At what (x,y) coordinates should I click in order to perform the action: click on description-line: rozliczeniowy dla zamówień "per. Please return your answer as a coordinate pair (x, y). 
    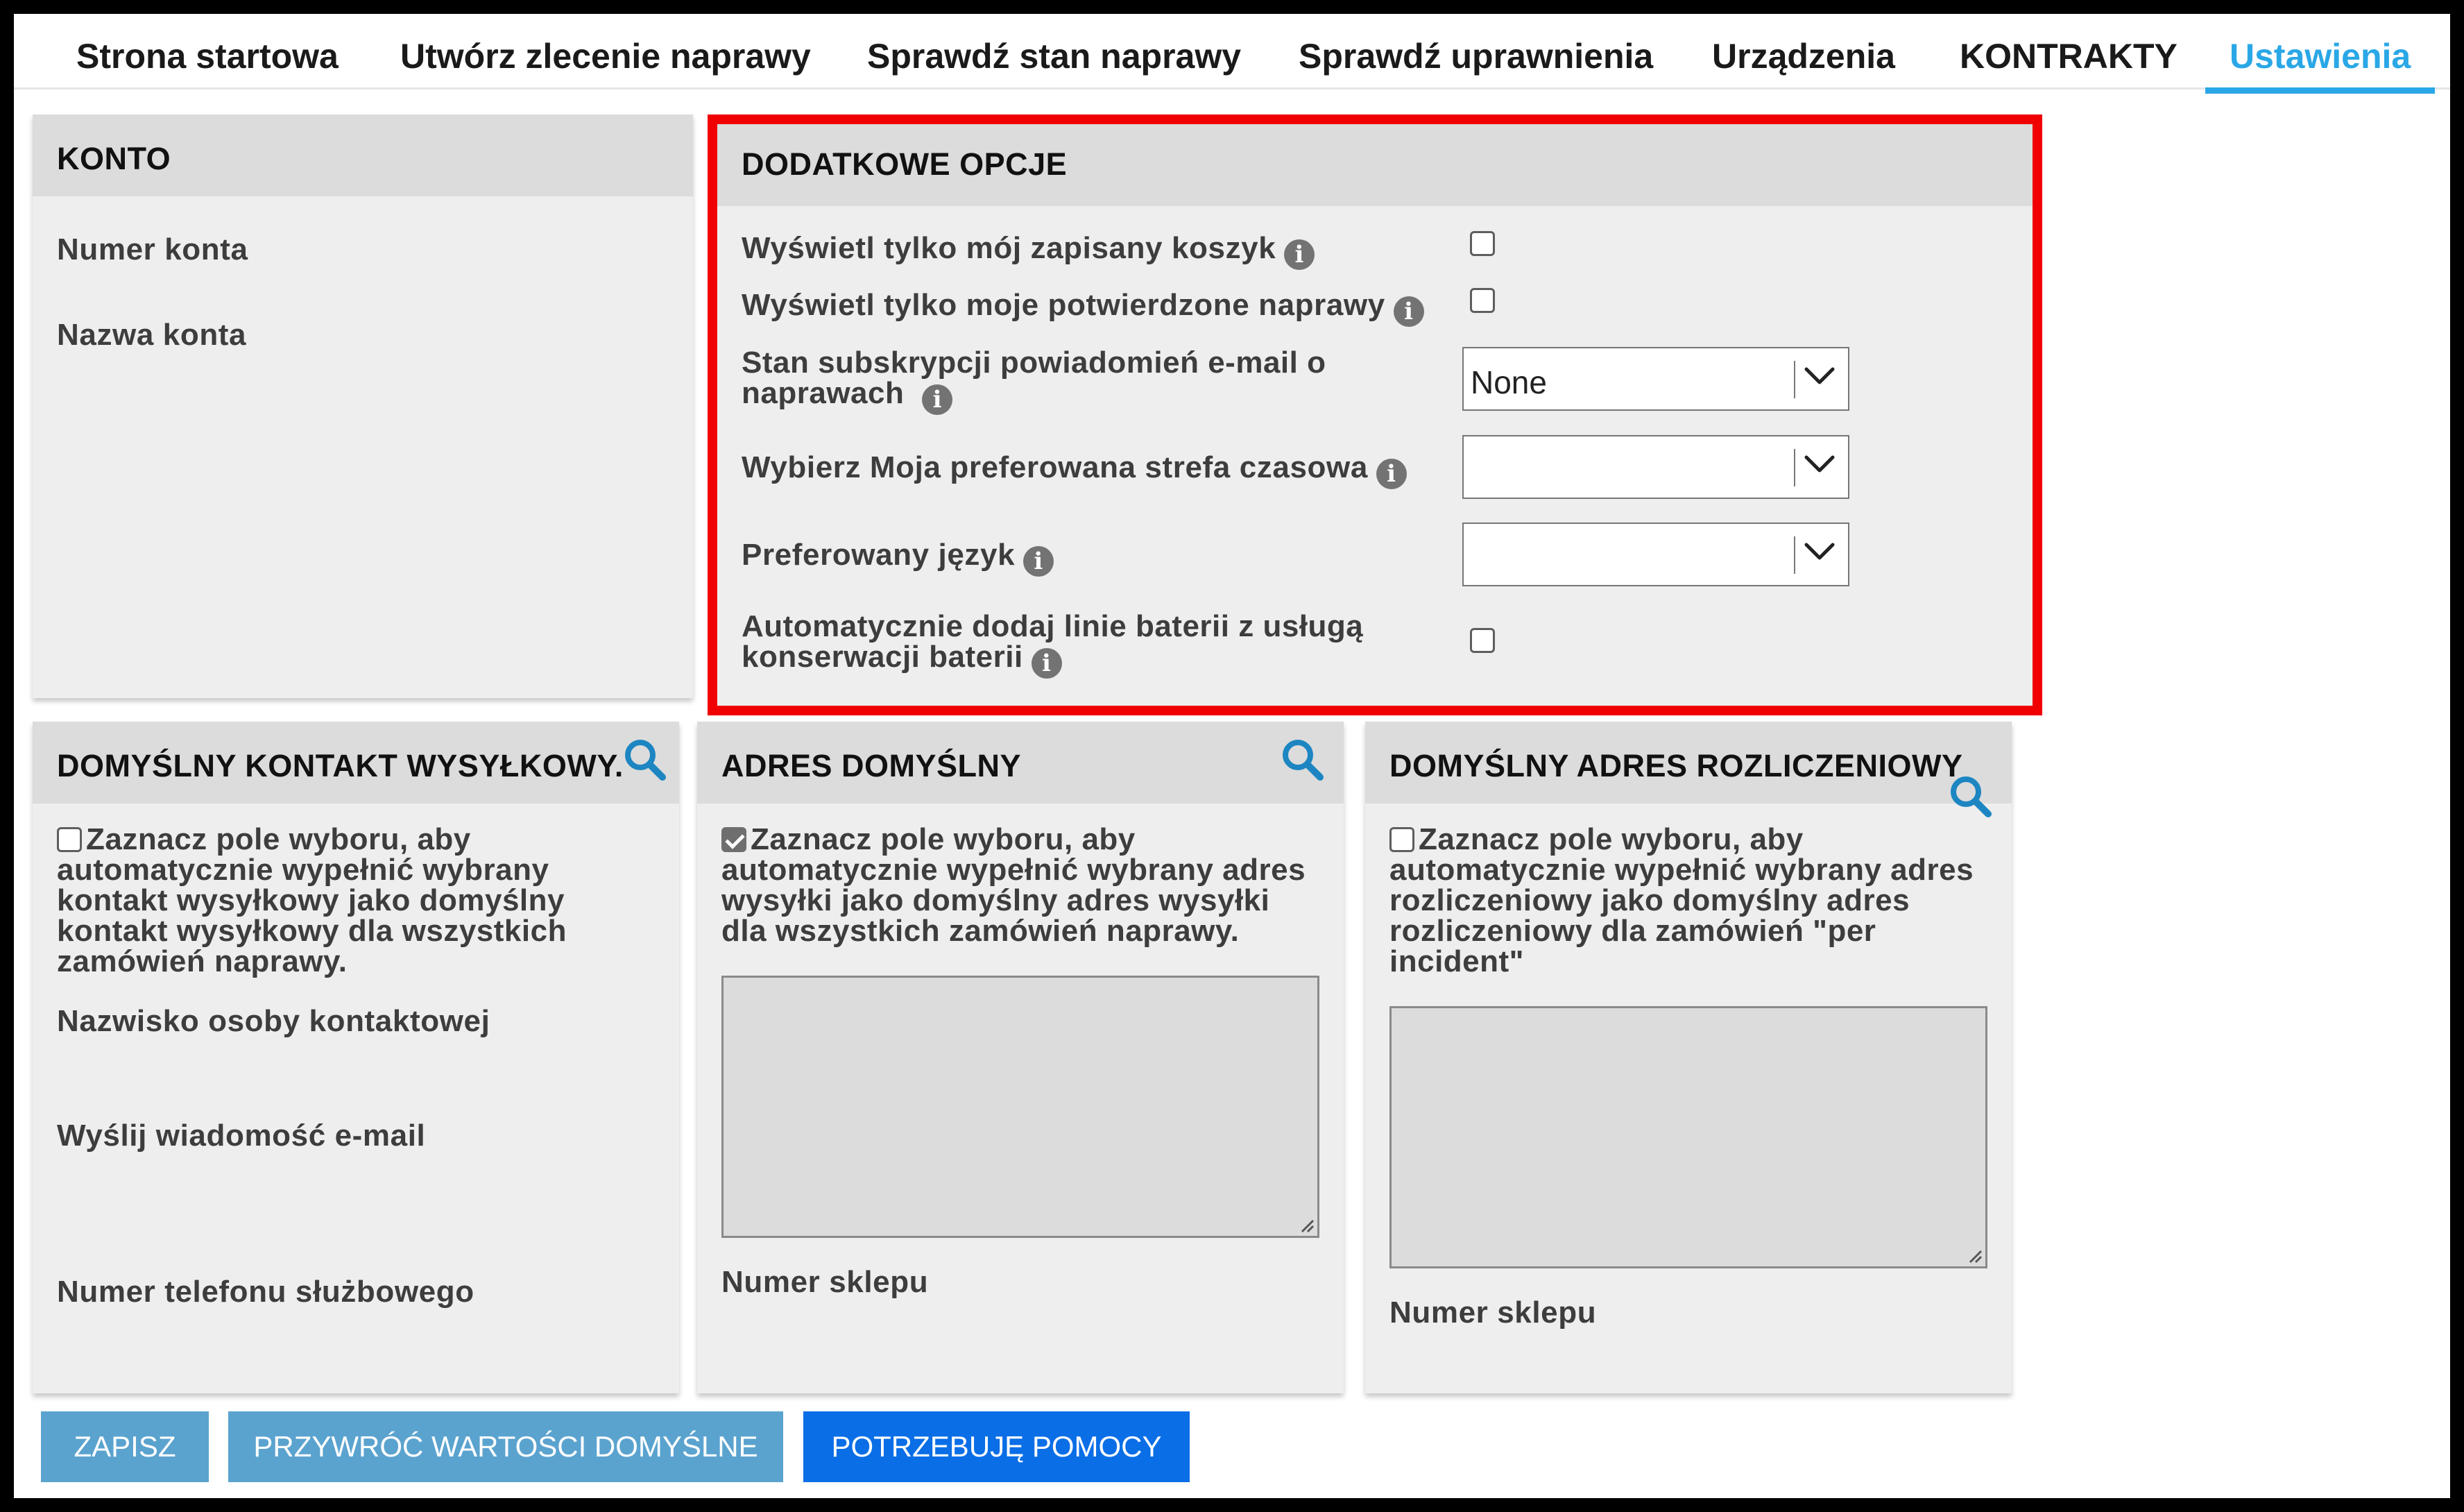
    Looking at the image, I should click on (1632, 931).